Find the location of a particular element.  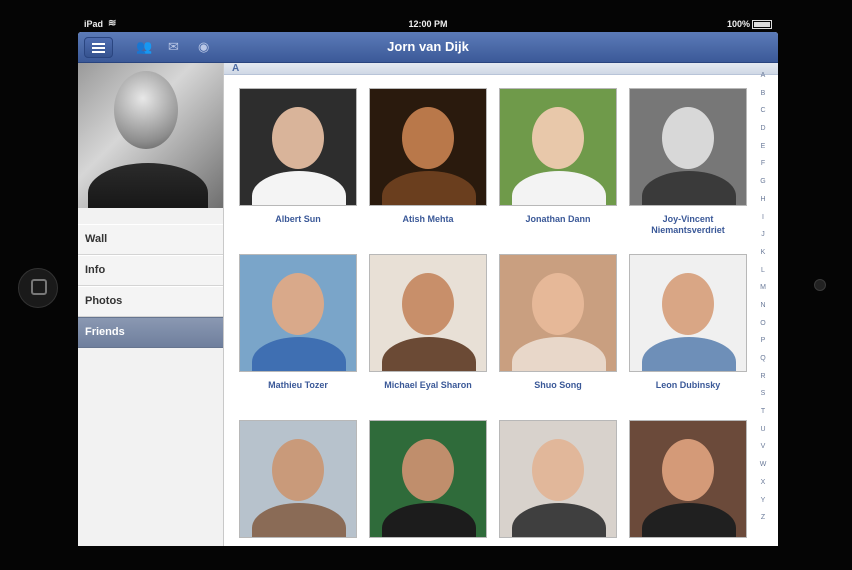

index-letter: A is located at coordinates (763, 76).